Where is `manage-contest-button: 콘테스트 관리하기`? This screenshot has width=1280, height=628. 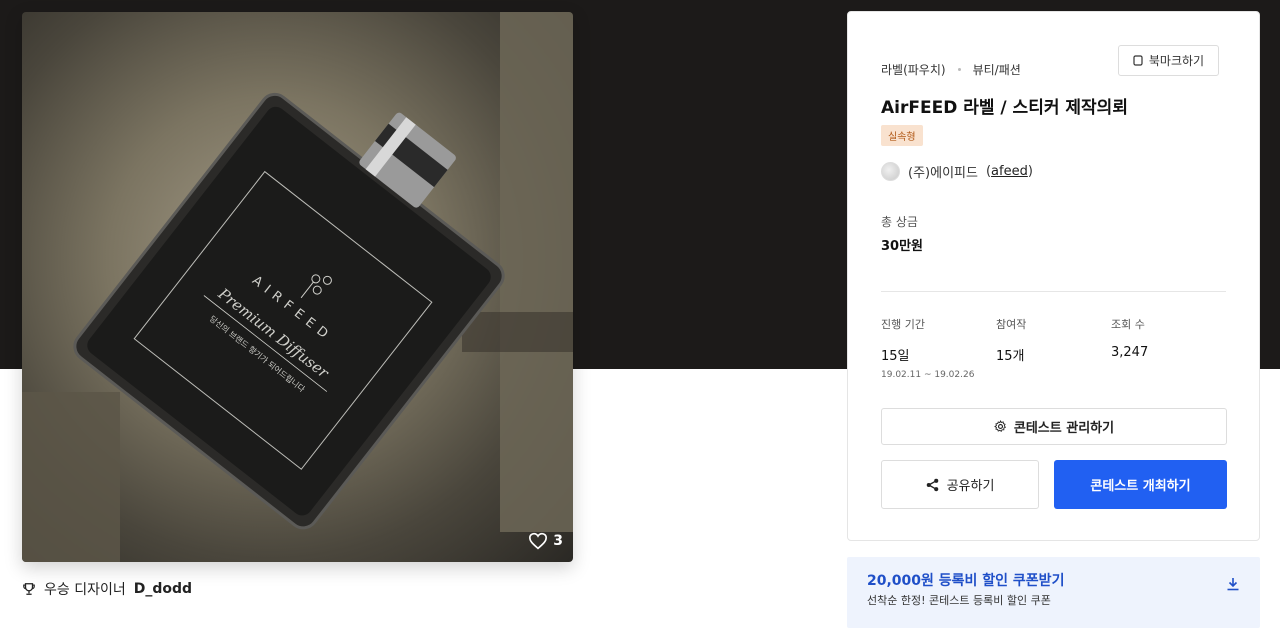 manage-contest-button: 콘테스트 관리하기 is located at coordinates (1054, 426).